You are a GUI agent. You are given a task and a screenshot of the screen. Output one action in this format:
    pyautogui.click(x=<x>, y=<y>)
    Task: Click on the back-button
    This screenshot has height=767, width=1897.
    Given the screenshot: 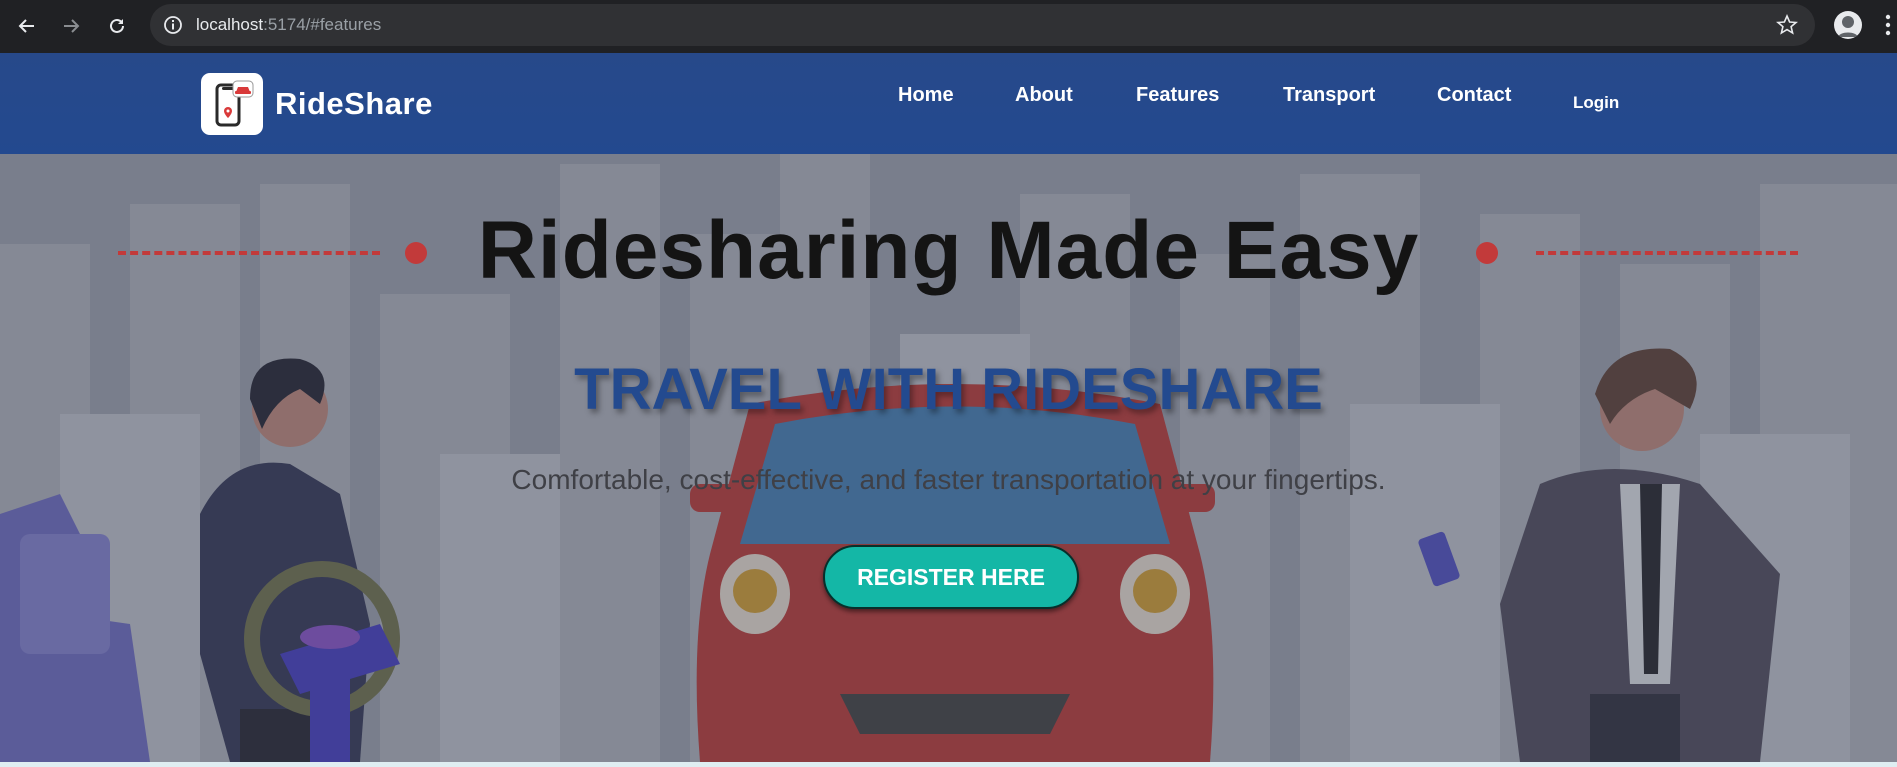 What is the action you would take?
    pyautogui.click(x=27, y=26)
    